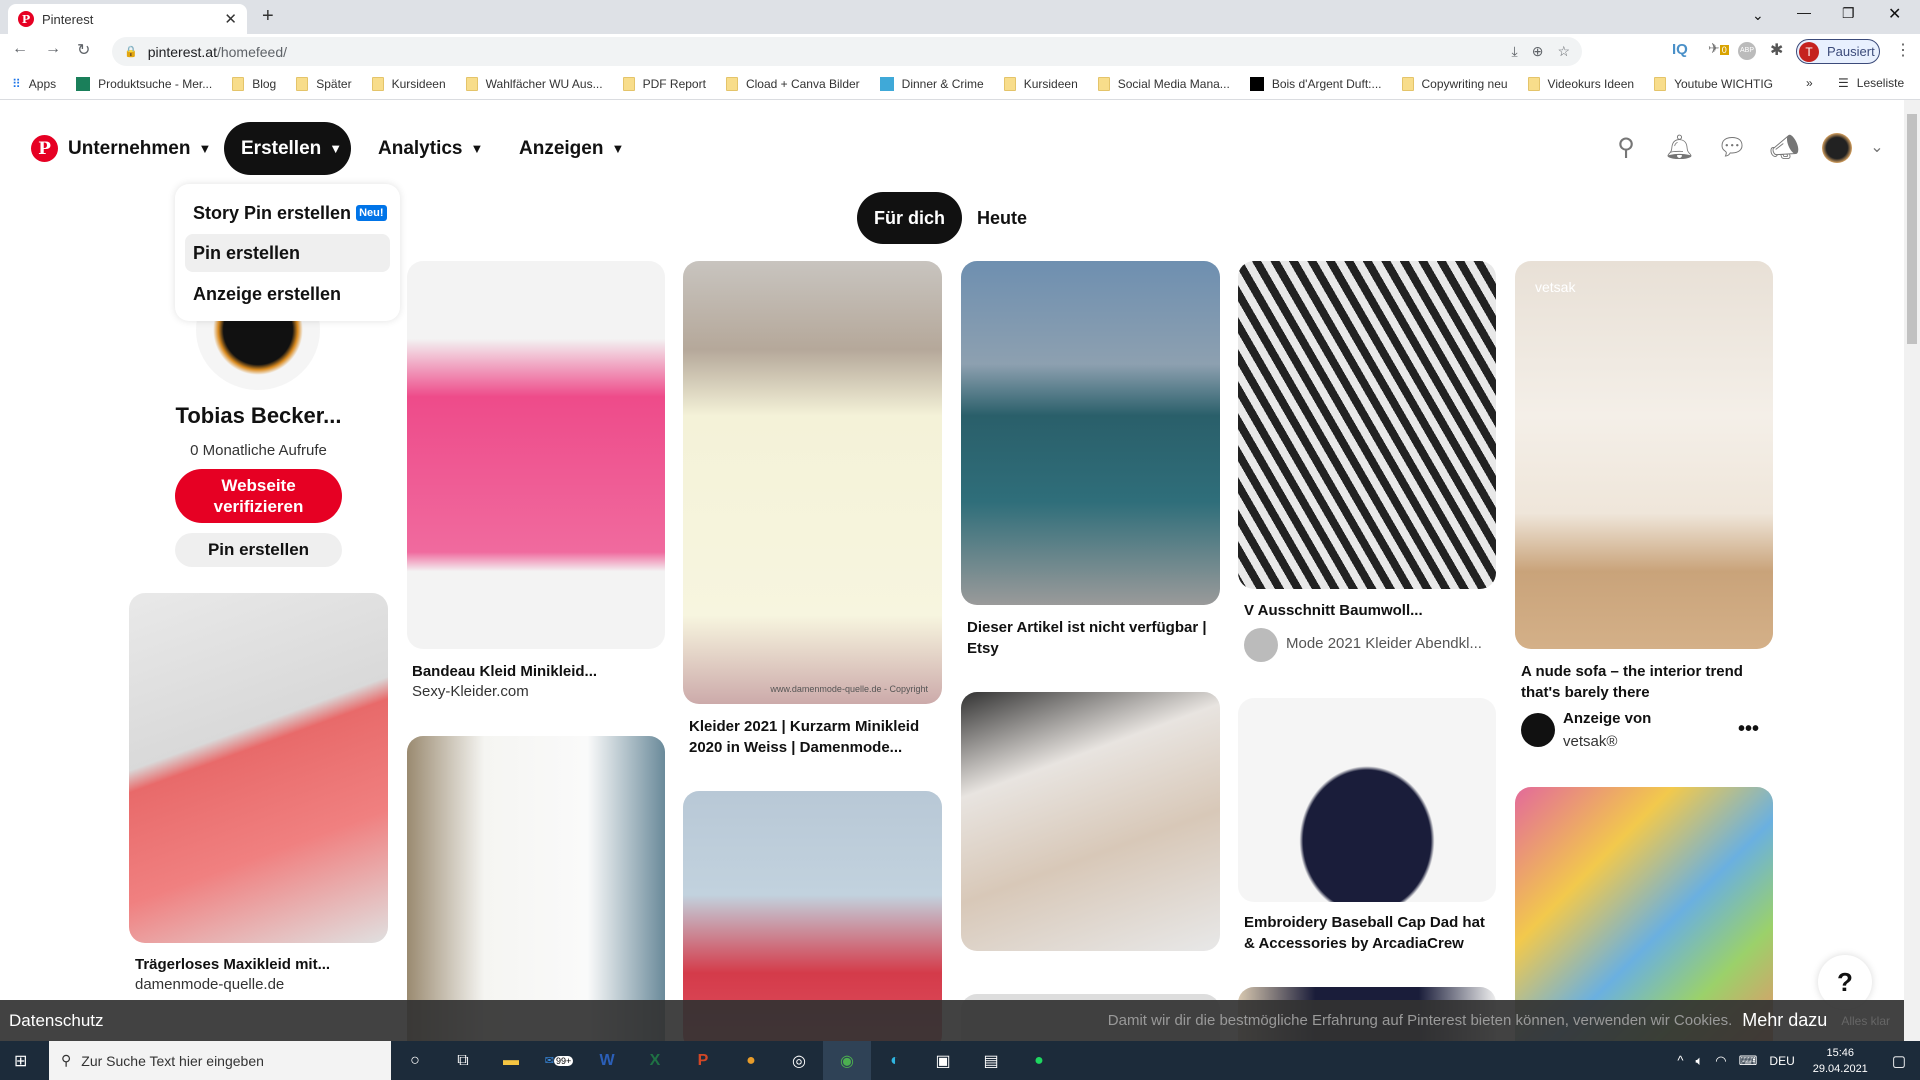  Describe the element at coordinates (1515, 51) in the screenshot. I see `install-icon: ⤓` at that location.